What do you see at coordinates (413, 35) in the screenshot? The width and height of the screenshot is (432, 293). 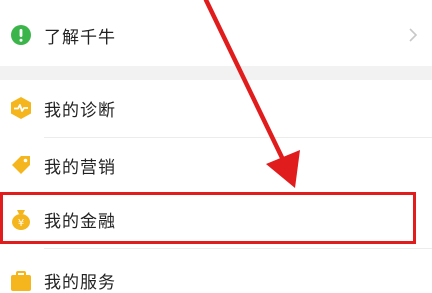 I see `chevron-right-icon` at bounding box center [413, 35].